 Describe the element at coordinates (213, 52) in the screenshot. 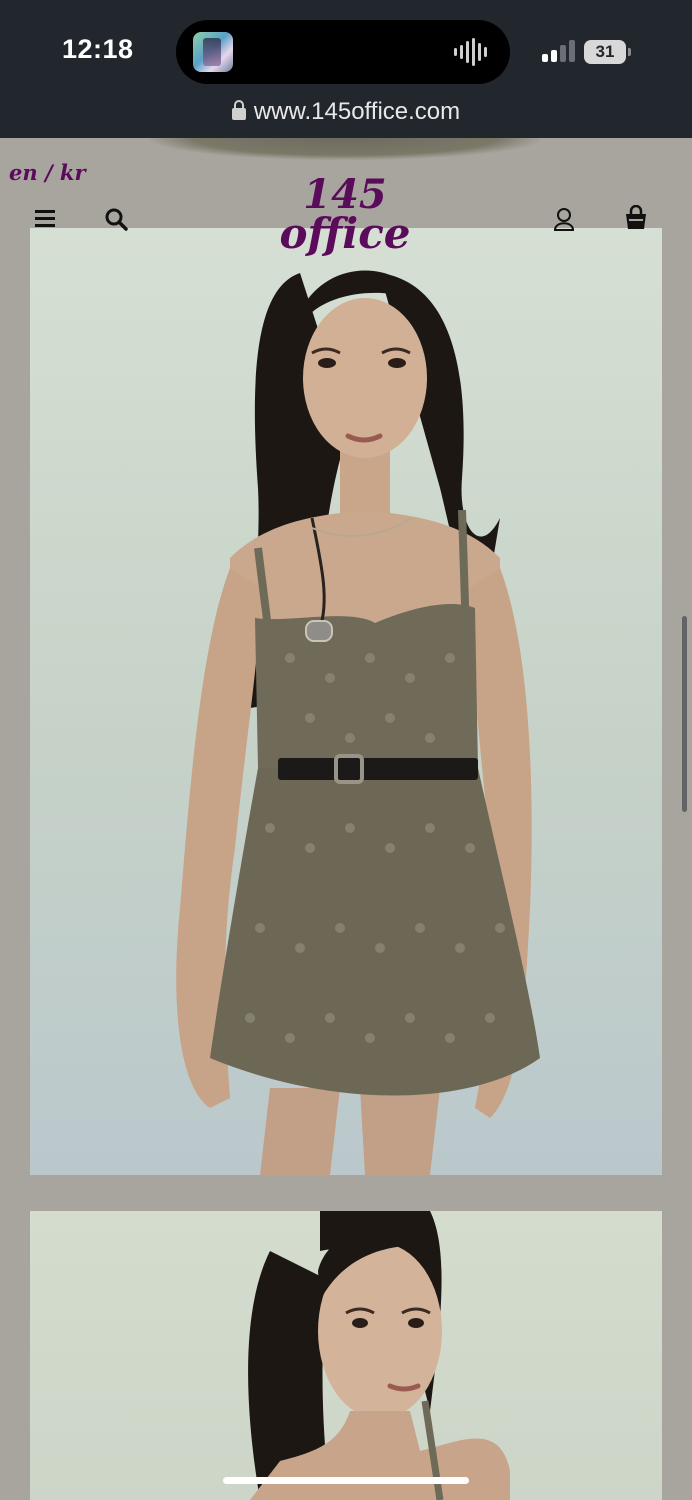

I see `album-art-thumbnail` at that location.